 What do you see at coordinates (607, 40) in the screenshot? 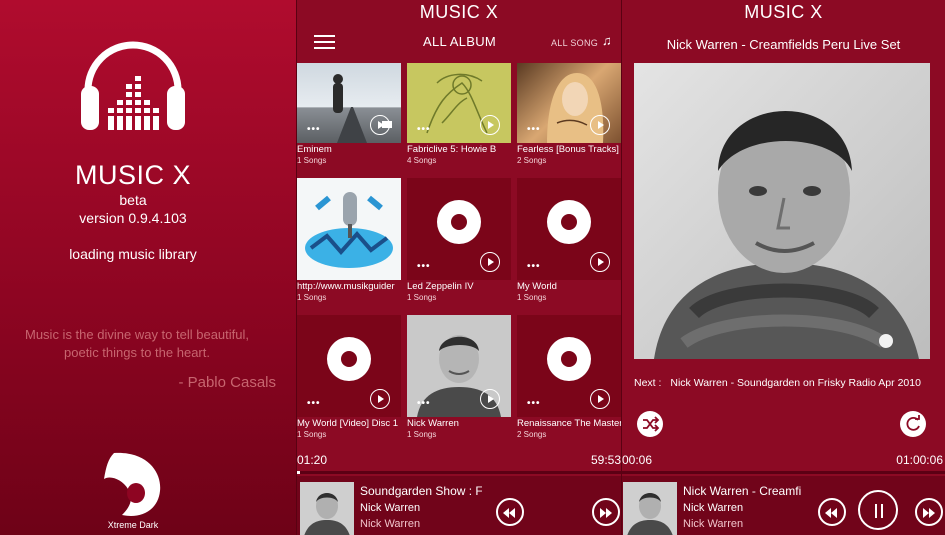
I see `music-note-icon: ♫` at bounding box center [607, 40].